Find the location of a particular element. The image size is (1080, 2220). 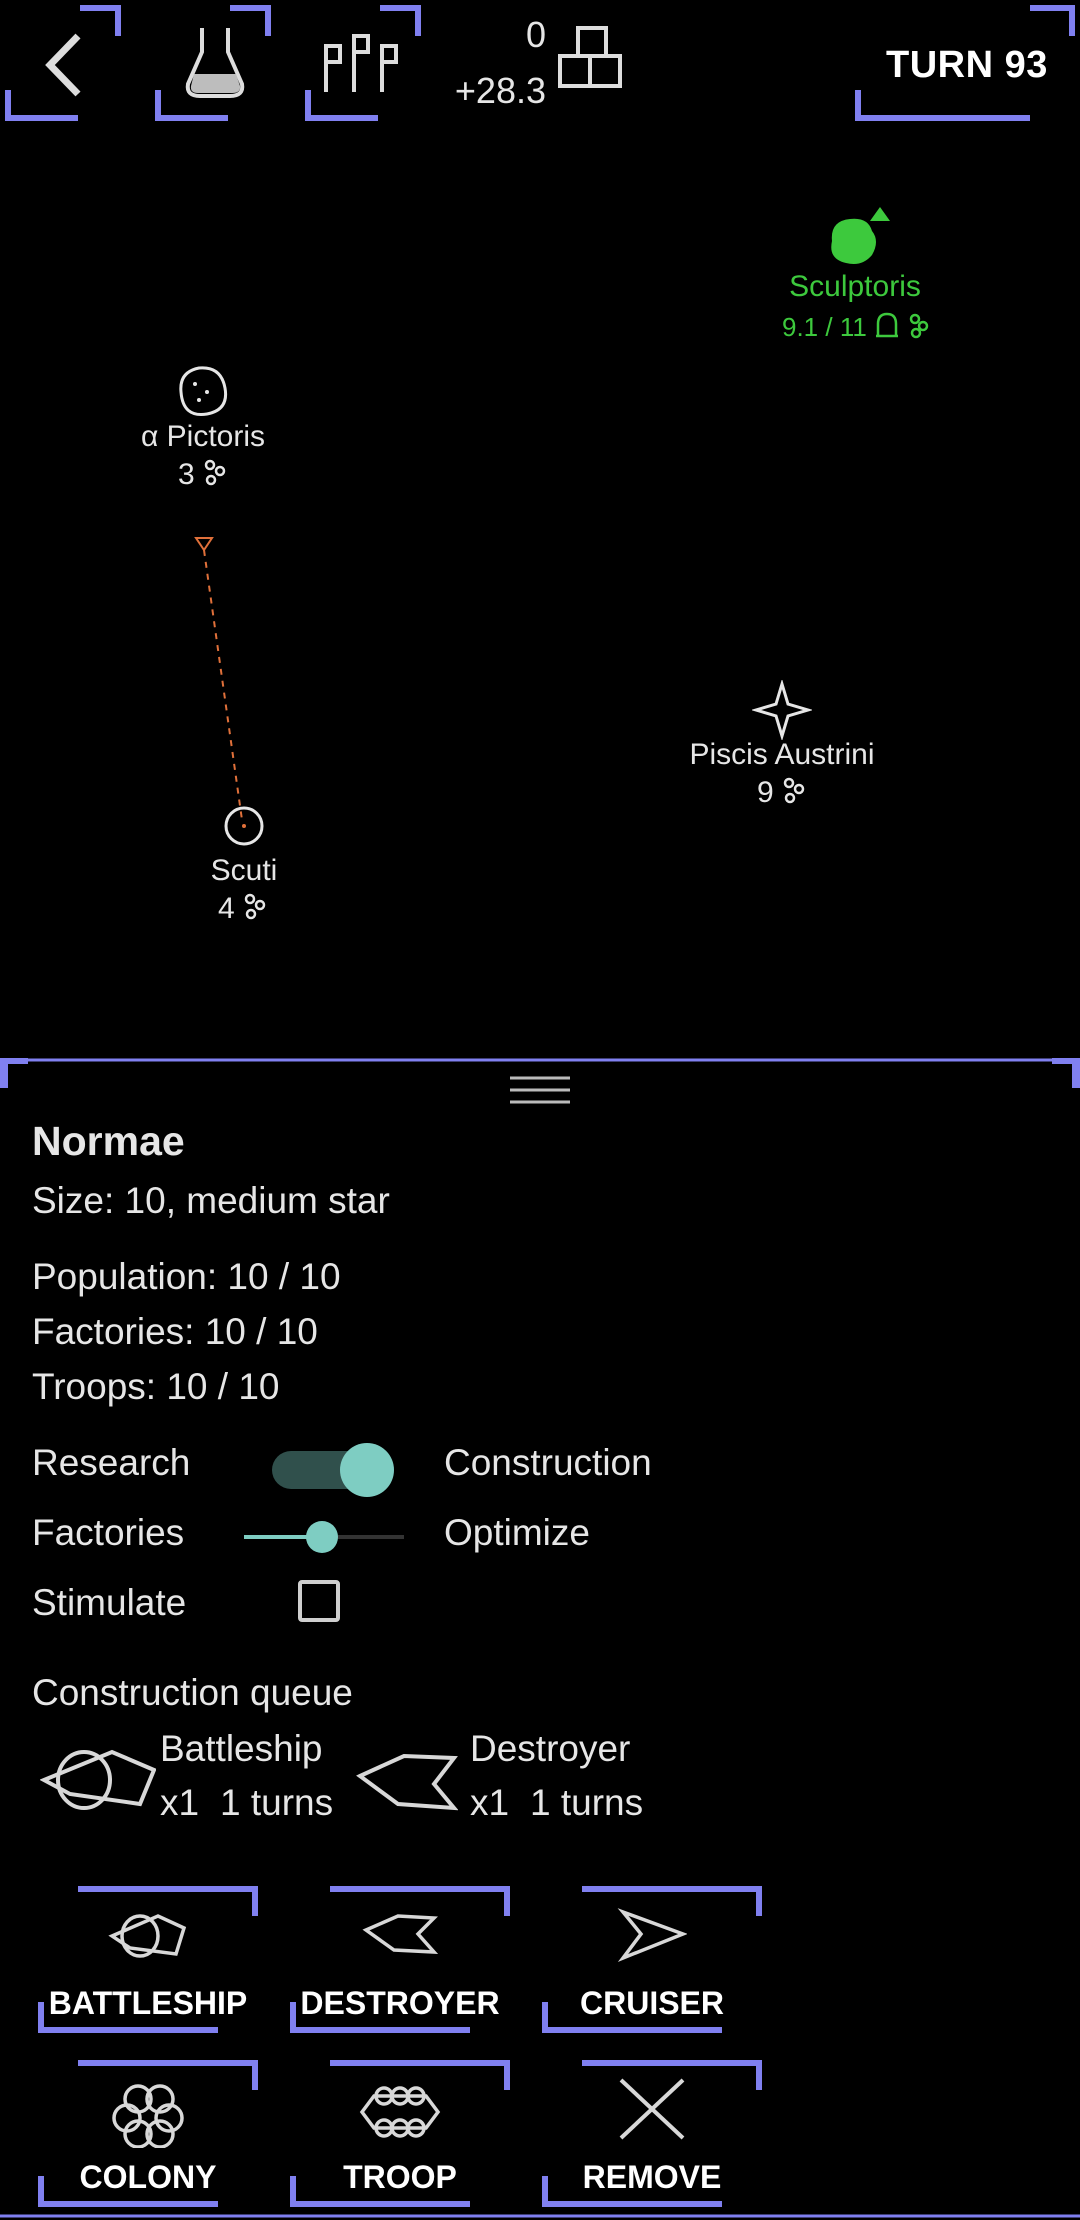

cruiser-icon is located at coordinates (652, 1935).